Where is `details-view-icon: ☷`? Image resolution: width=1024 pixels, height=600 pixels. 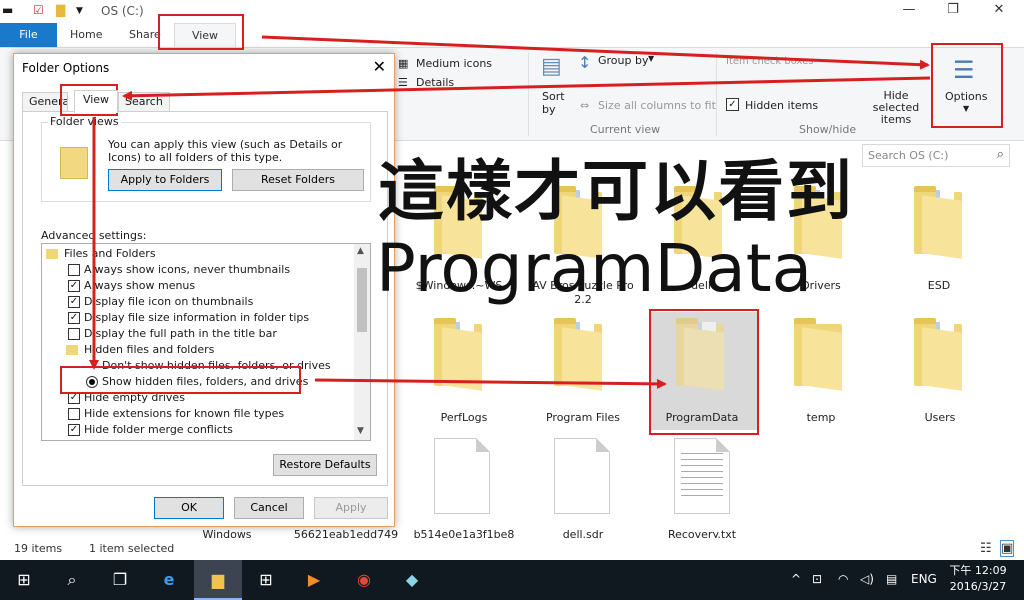
details-view-icon: ☷ is located at coordinates (986, 548).